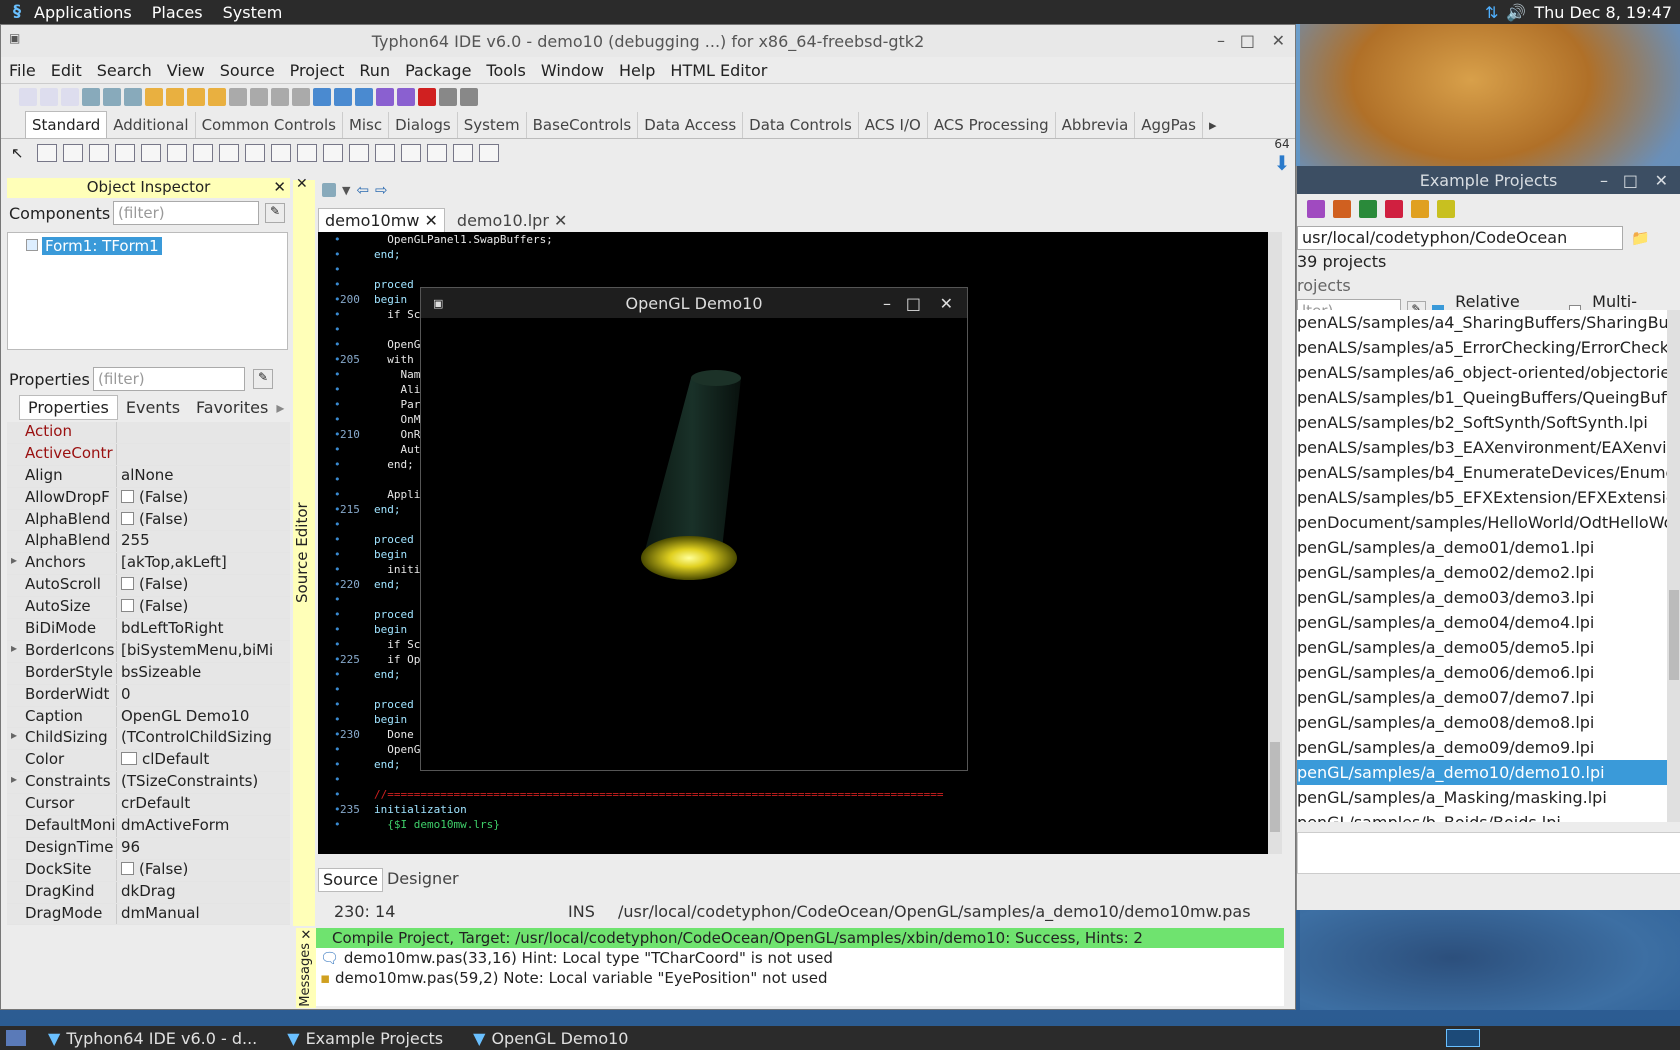 This screenshot has height=1050, width=1680. What do you see at coordinates (169, 379) in the screenshot?
I see `properties-filter: (filter)` at bounding box center [169, 379].